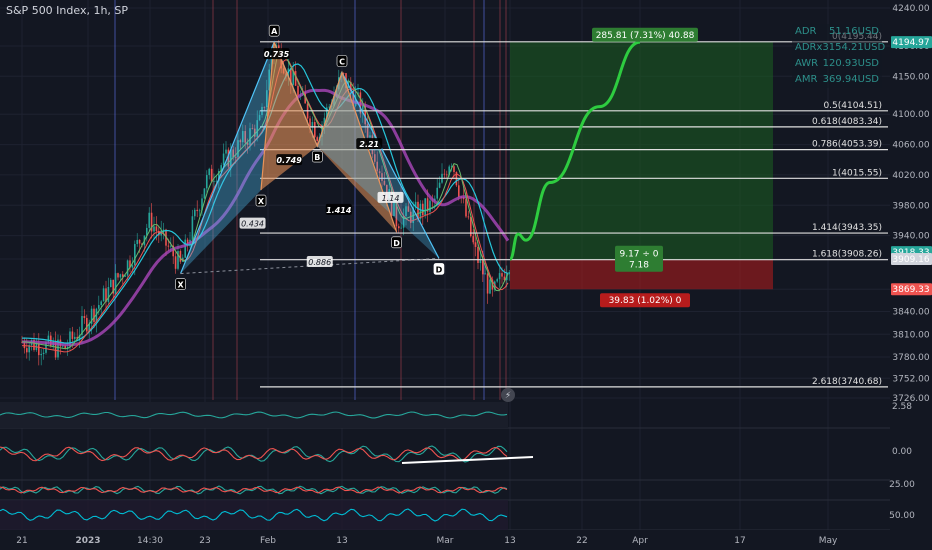  I want to click on ratio-label: 9.17 ÷ 0, so click(638, 255).